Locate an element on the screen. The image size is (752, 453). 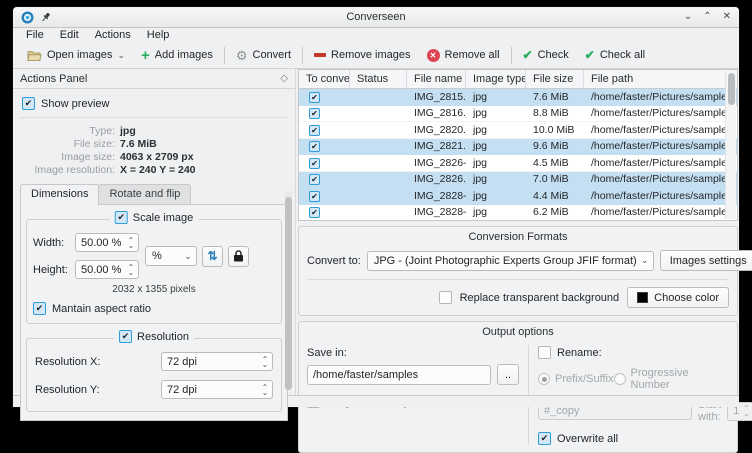
resolution-x-spinbox: 72 dpi ⌃ ⌄ is located at coordinates (217, 361).